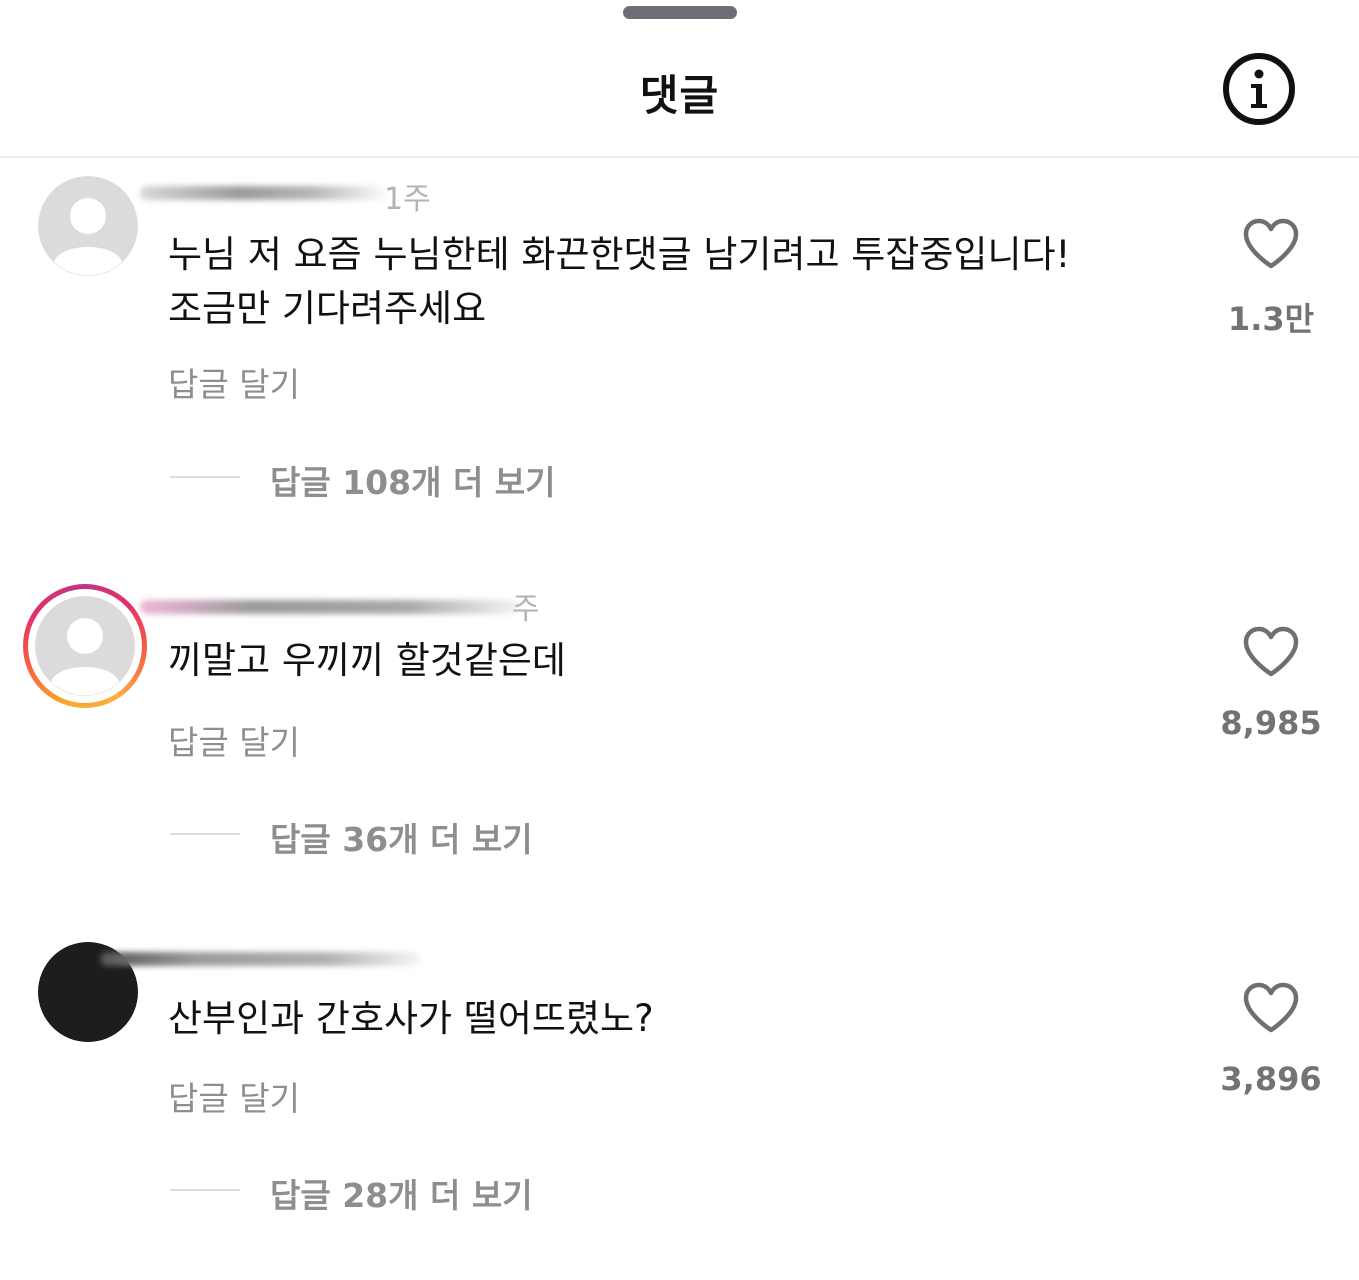 The height and width of the screenshot is (1280, 1359). Describe the element at coordinates (1271, 319) in the screenshot. I see `like-count: 1.3만` at that location.